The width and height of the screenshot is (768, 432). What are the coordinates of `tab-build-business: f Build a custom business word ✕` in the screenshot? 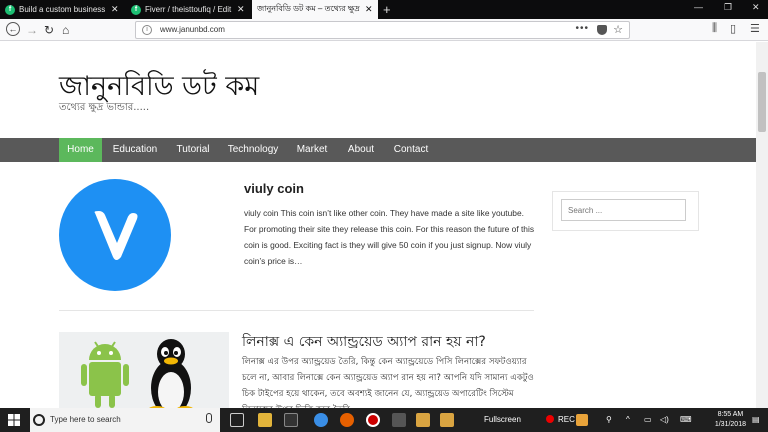 It's located at (62, 9).